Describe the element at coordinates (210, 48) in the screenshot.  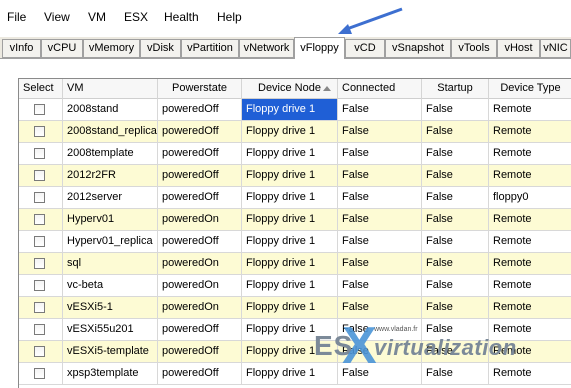
I see `tab-vpartition: vPartition` at that location.